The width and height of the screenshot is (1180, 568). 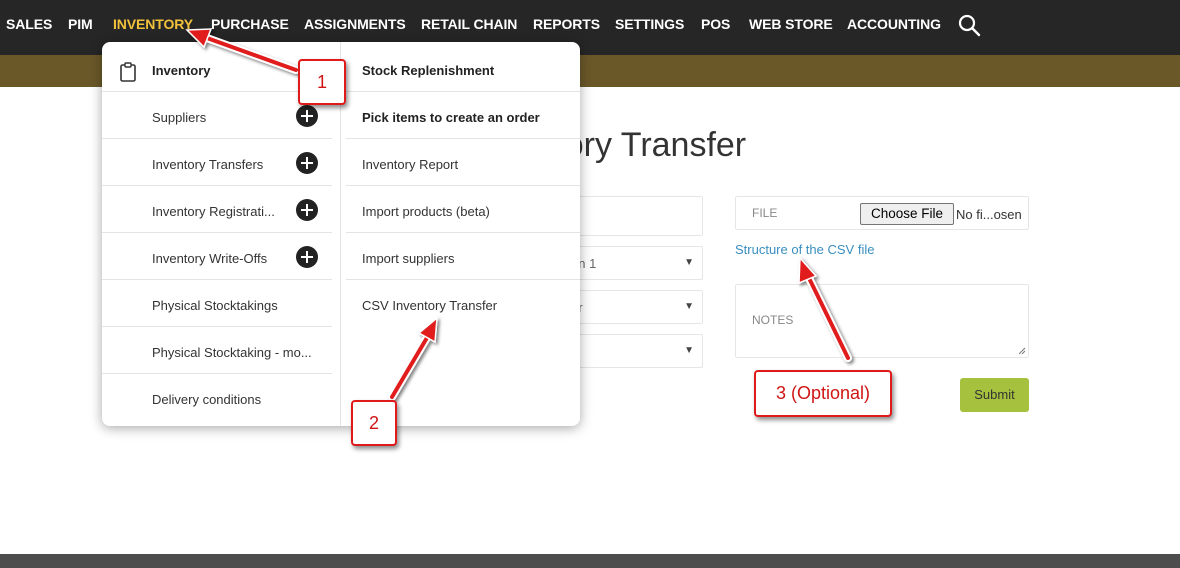 I want to click on nav-retail-chain: RETAIL CHAIN, so click(x=469, y=24).